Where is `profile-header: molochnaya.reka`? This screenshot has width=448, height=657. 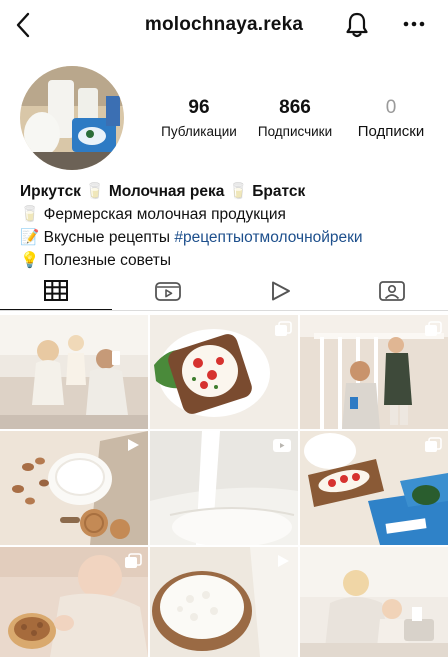
profile-header: molochnaya.reka is located at coordinates (224, 25).